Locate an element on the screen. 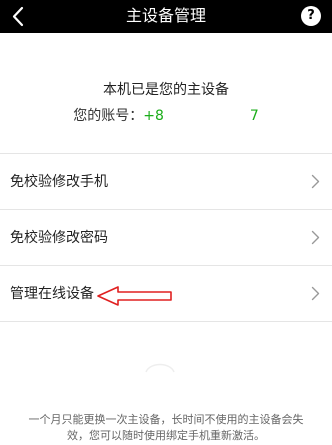  account-row: 您的账号：+8 7 is located at coordinates (166, 116).